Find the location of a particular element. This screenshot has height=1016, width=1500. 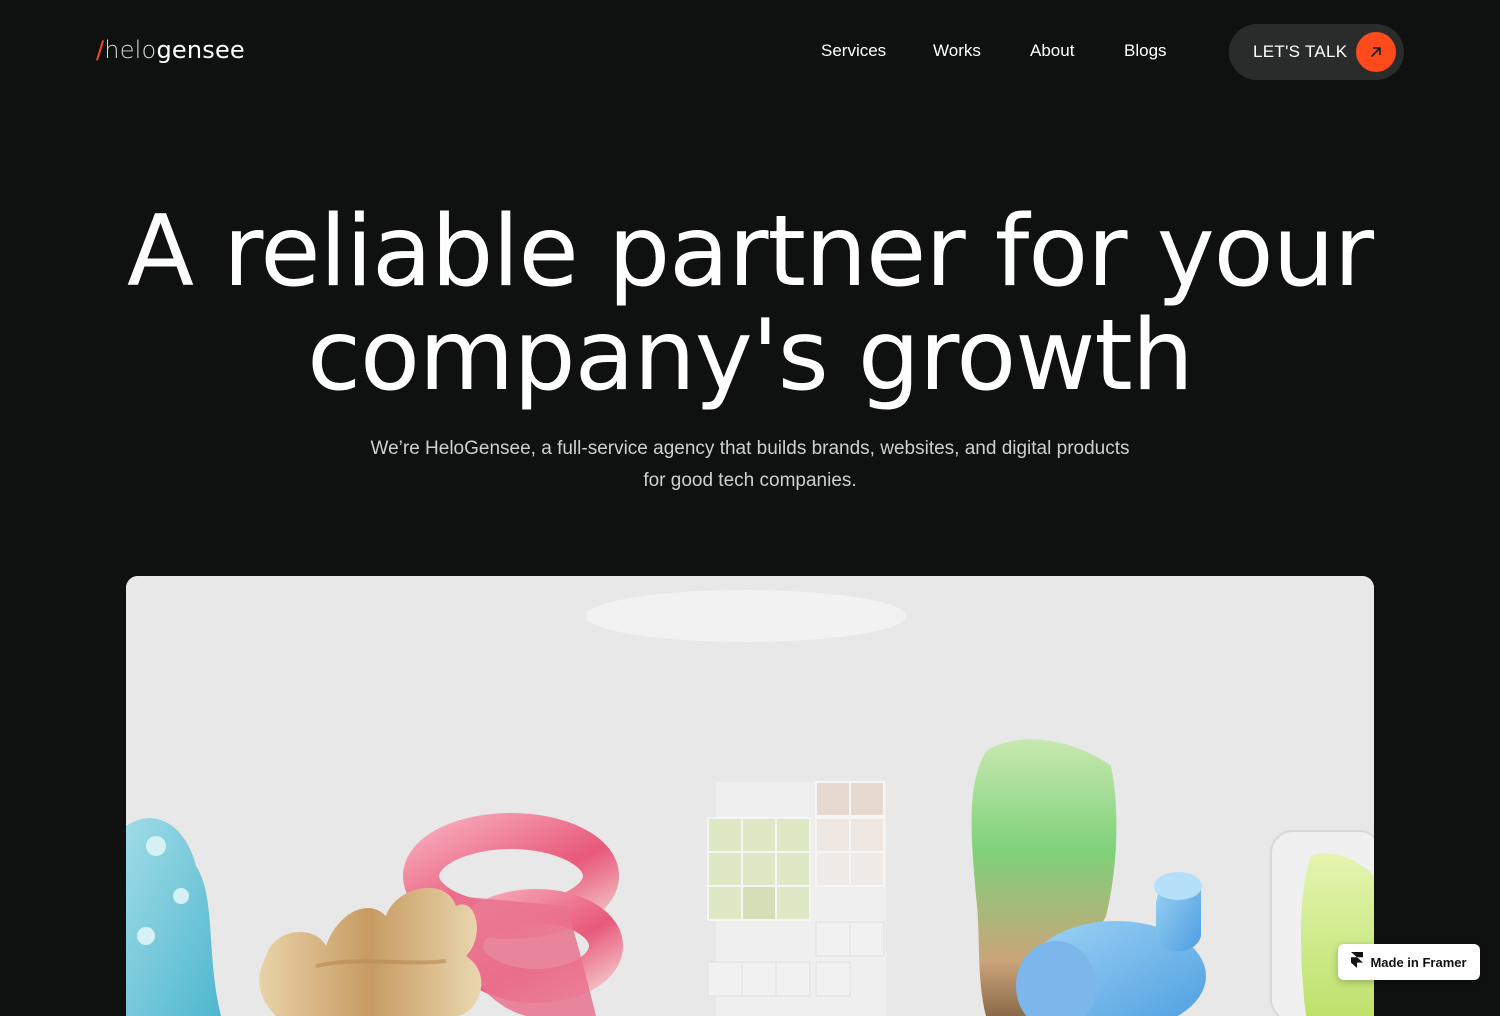

hero-subtitle-line-2: for good tech companies. is located at coordinates (750, 480).